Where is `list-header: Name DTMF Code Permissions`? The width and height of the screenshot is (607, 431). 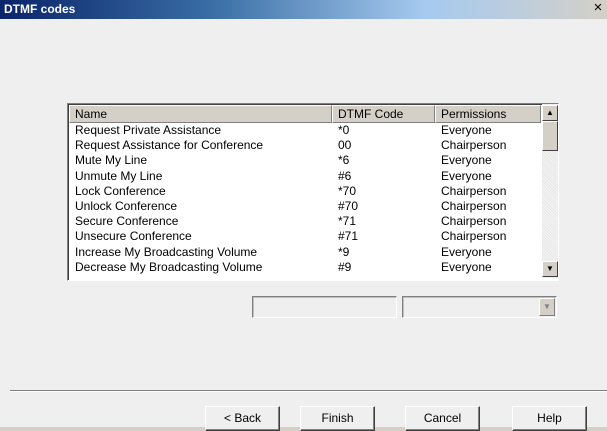
list-header: Name DTMF Code Permissions is located at coordinates (305, 114).